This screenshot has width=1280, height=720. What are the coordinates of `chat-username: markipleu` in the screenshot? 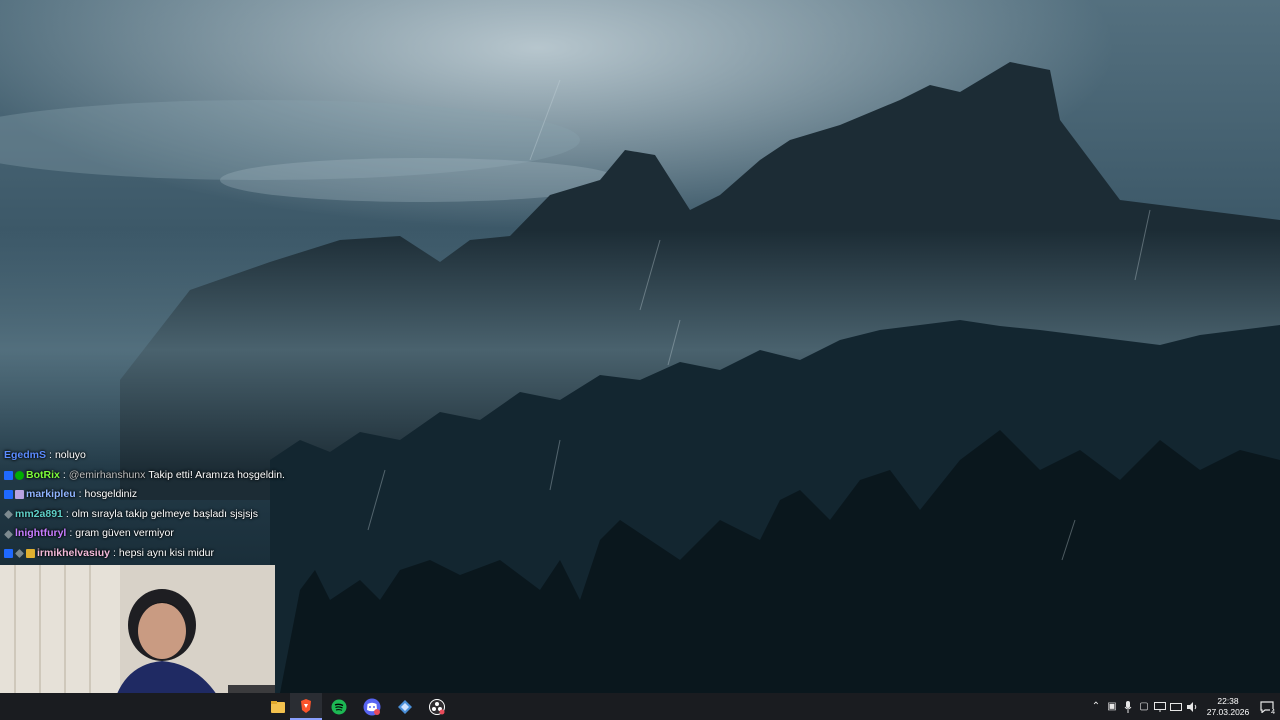 It's located at (51, 494).